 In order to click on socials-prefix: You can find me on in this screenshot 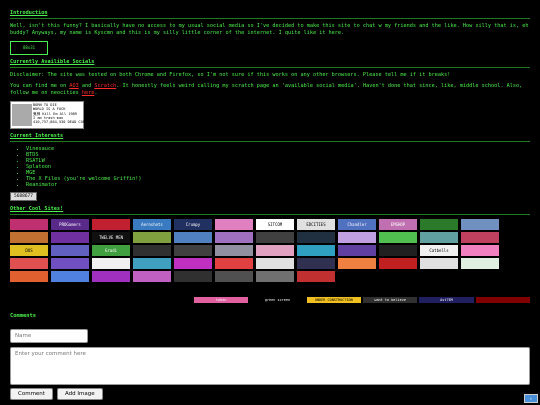, I will do `click(40, 86)`.